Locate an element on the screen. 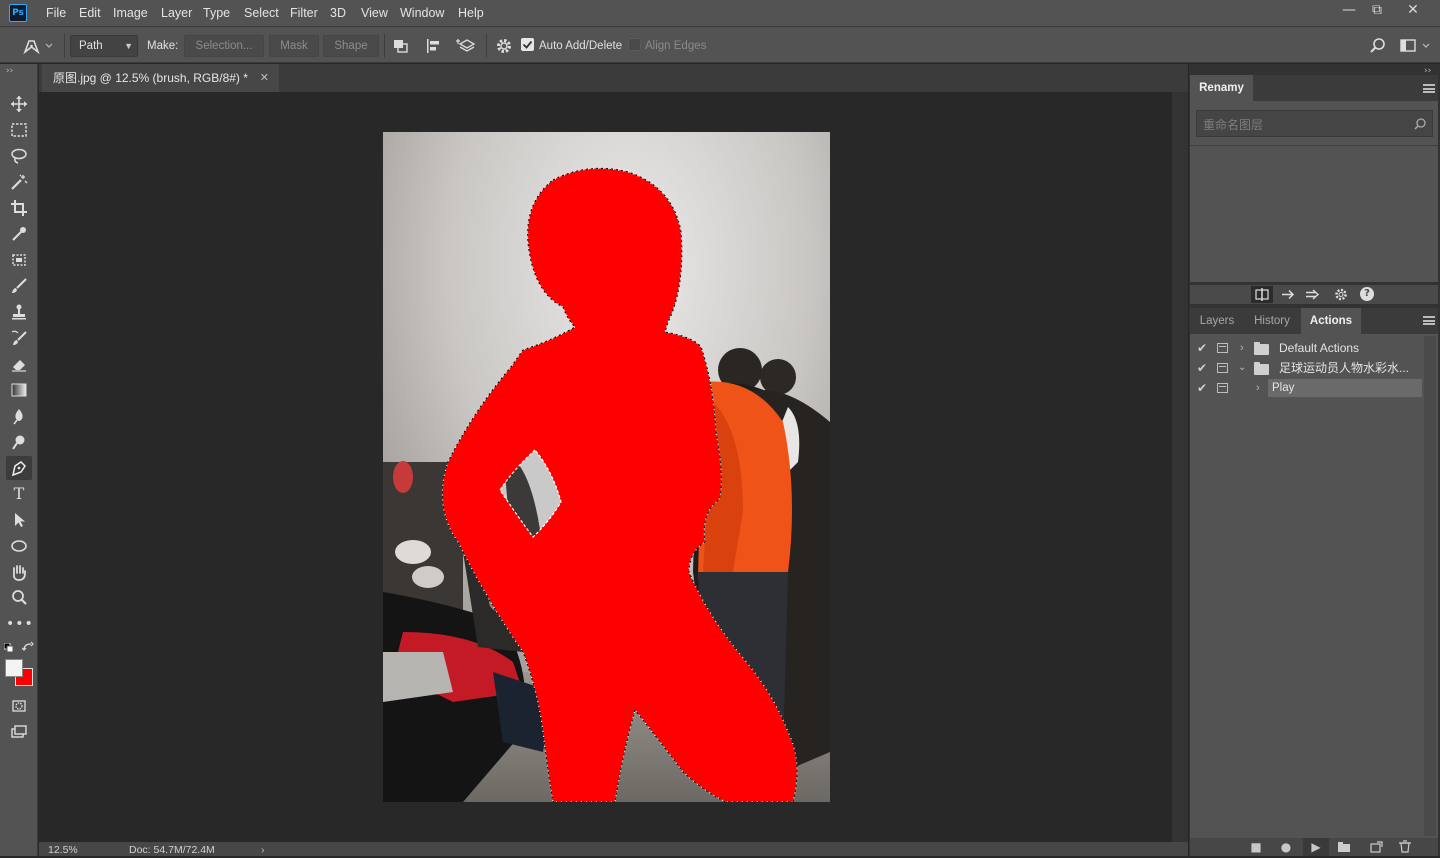  action-set-label: Default Actions is located at coordinates (1319, 348).